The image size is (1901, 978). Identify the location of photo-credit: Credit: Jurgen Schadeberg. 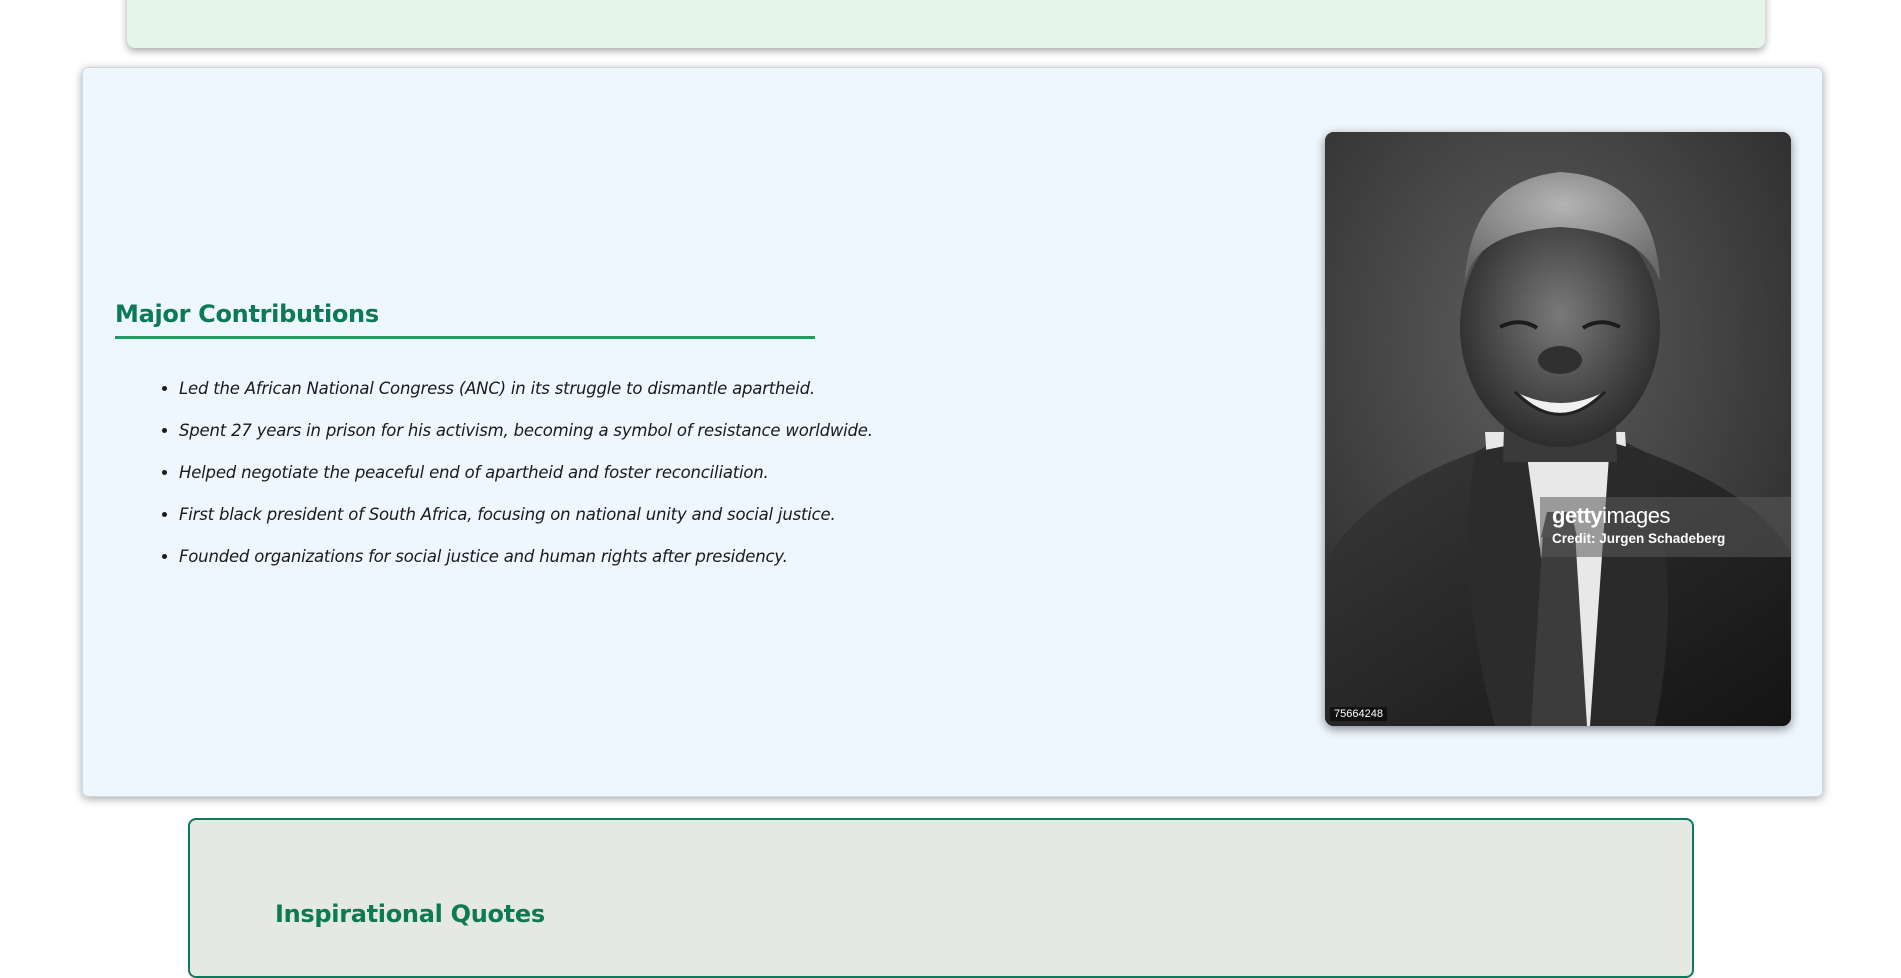
(1639, 538).